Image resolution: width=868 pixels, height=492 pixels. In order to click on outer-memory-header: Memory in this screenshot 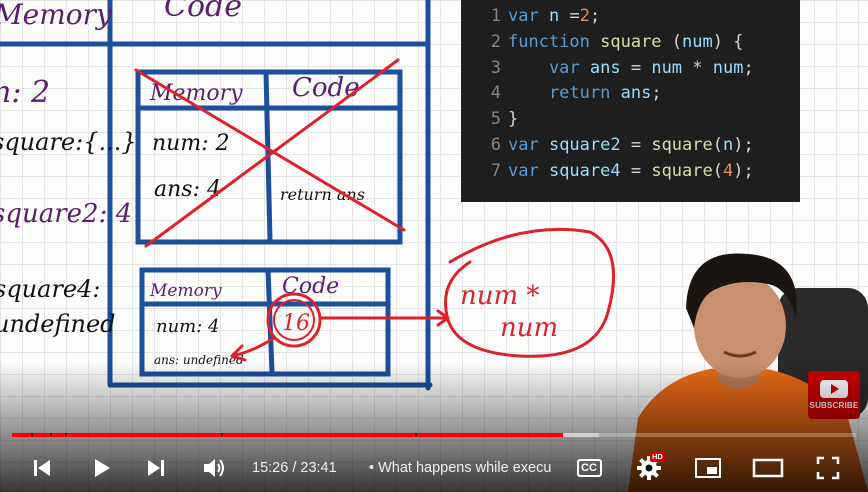, I will do `click(56, 15)`.